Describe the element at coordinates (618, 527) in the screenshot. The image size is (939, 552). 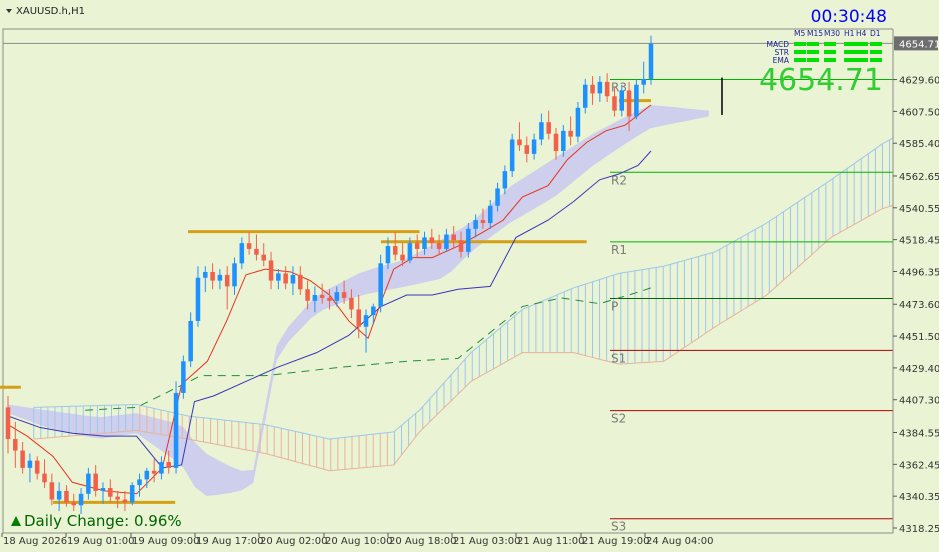
I see `pivot-label-s3: S3` at that location.